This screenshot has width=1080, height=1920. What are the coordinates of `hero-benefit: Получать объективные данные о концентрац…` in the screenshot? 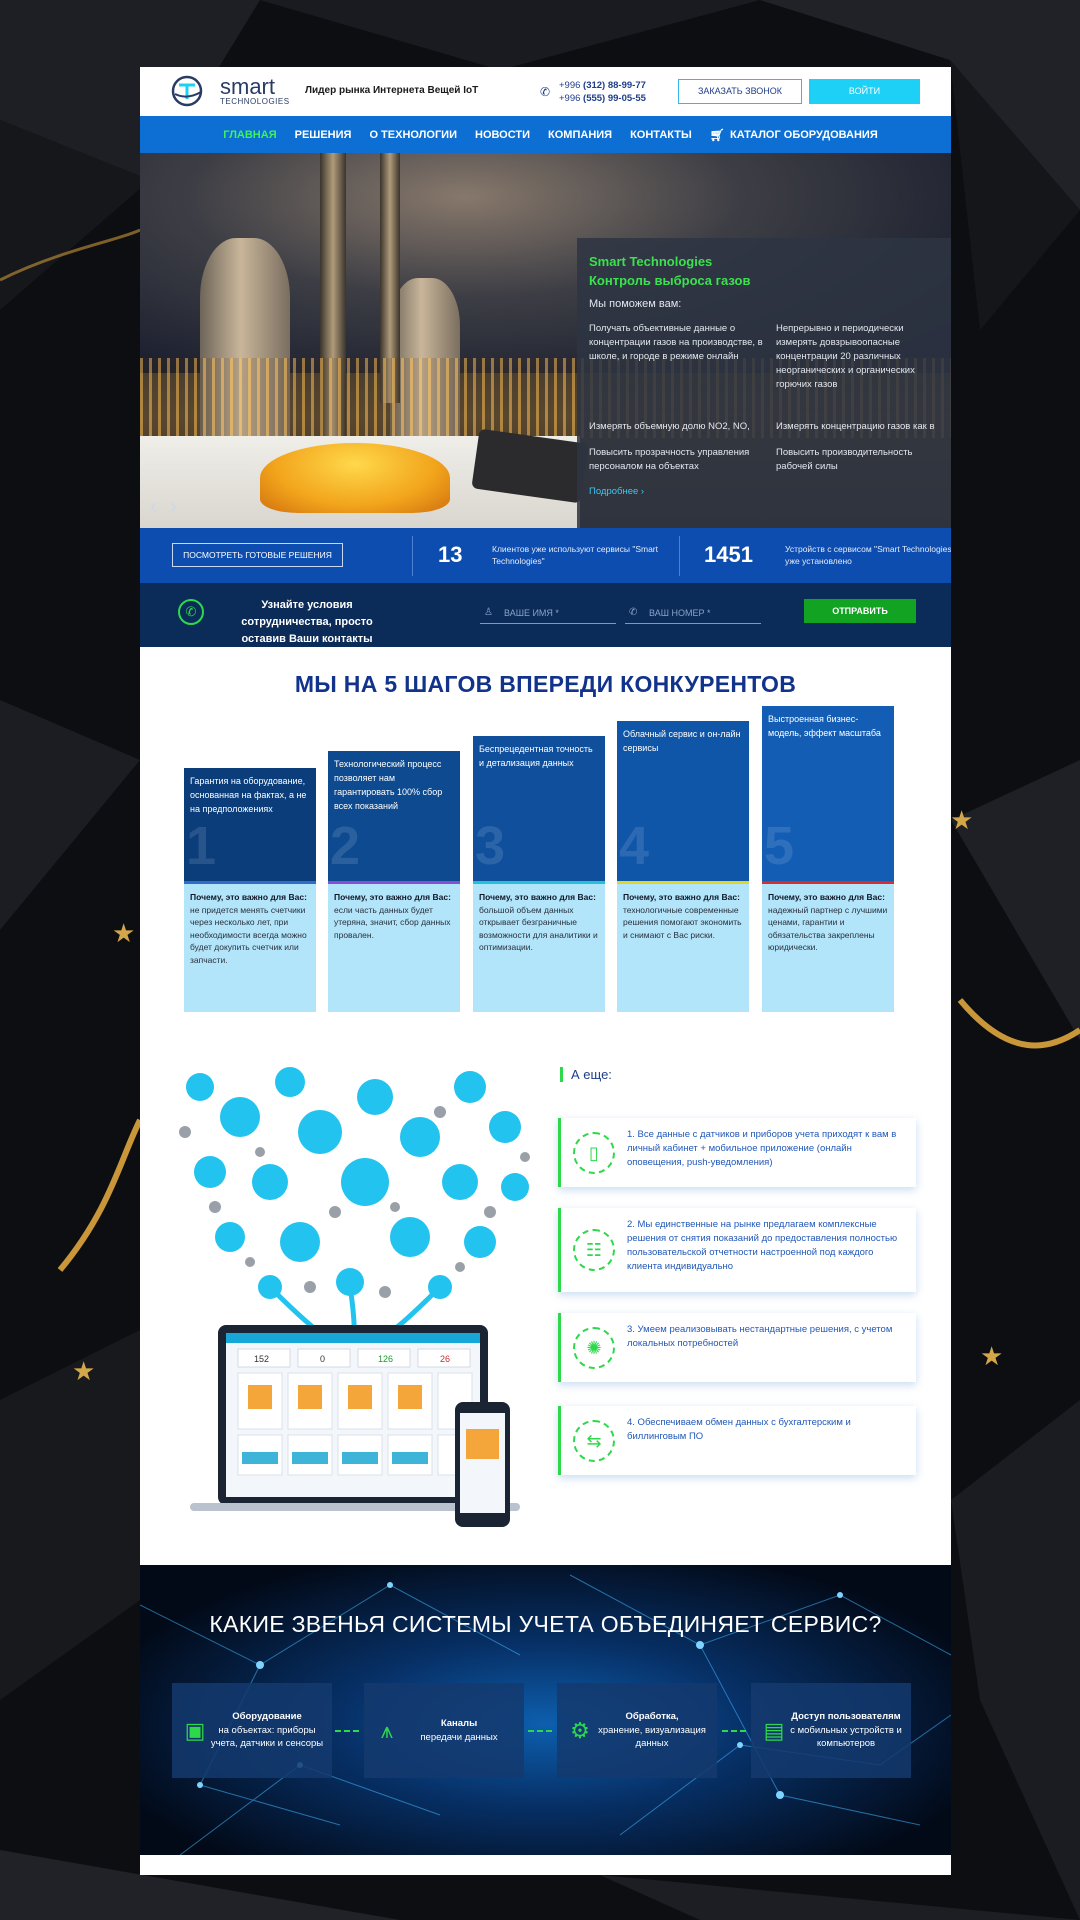 It's located at (676, 342).